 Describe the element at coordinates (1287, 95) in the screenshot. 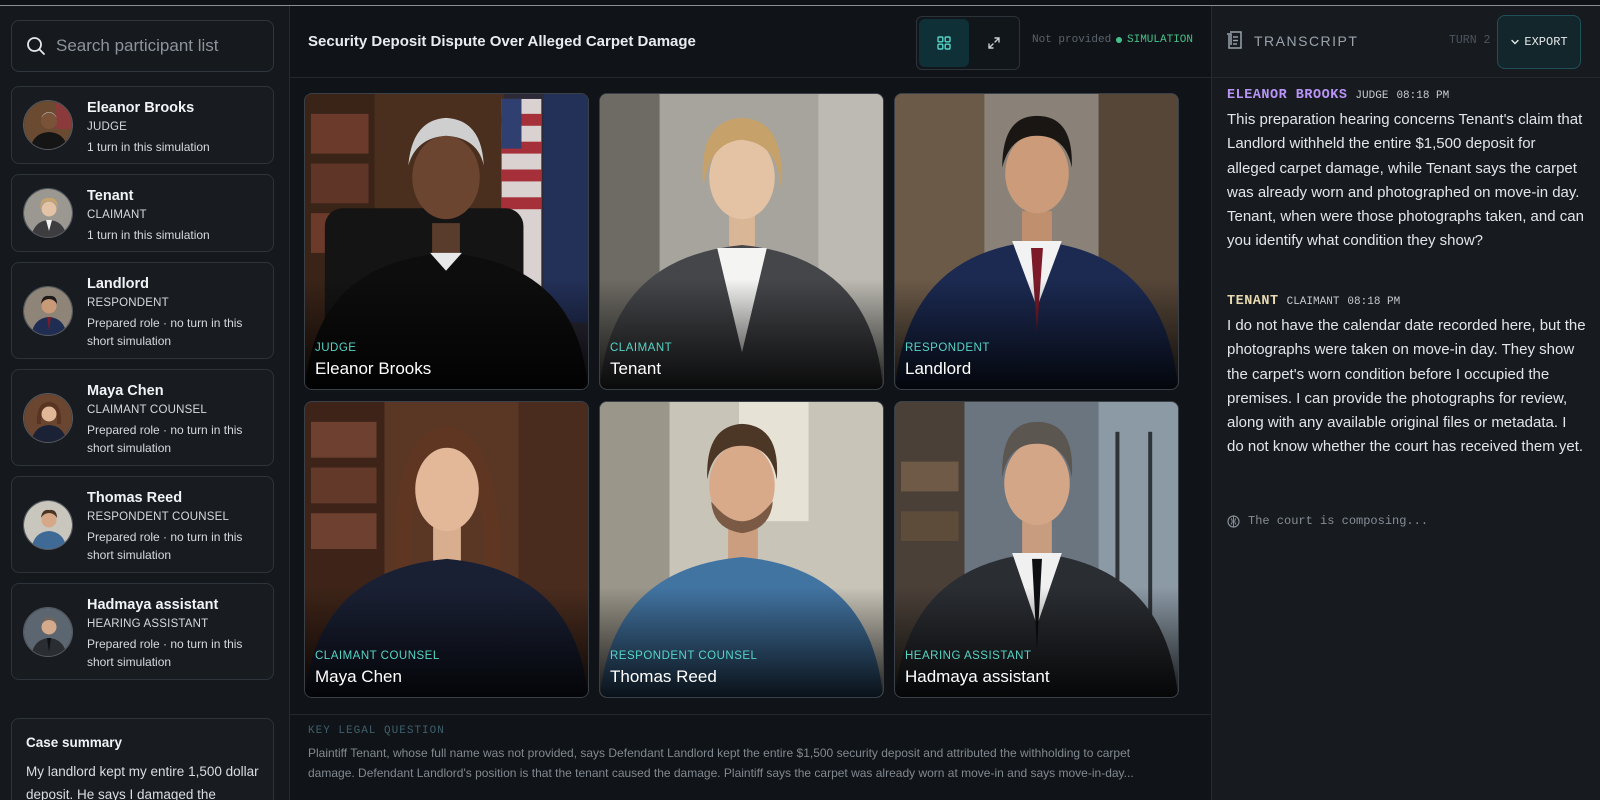

I see `message-speaker: ELEANOR BROOKS` at that location.